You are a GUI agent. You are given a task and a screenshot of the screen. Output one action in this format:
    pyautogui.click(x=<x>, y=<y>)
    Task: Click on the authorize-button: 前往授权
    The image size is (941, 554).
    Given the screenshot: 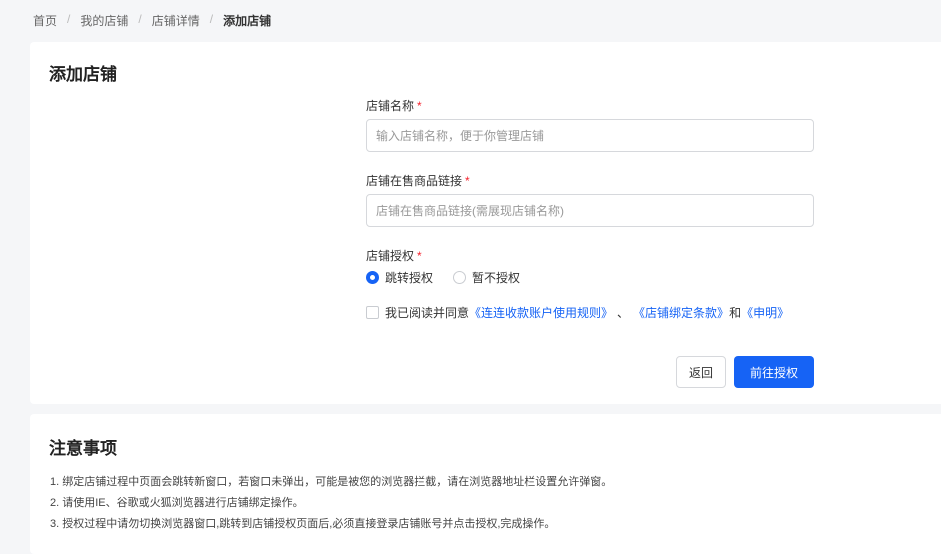 What is the action you would take?
    pyautogui.click(x=774, y=372)
    